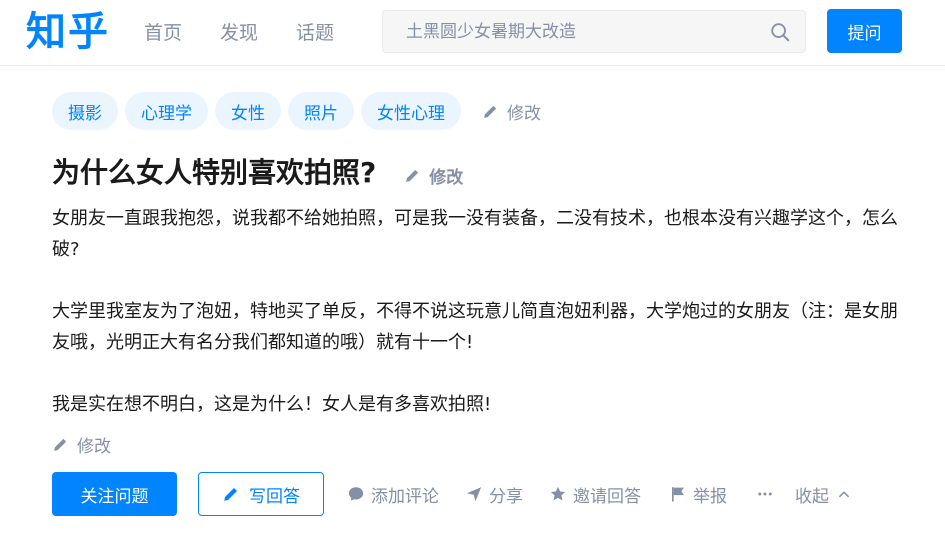  I want to click on topic-tag: 摄影, so click(85, 111).